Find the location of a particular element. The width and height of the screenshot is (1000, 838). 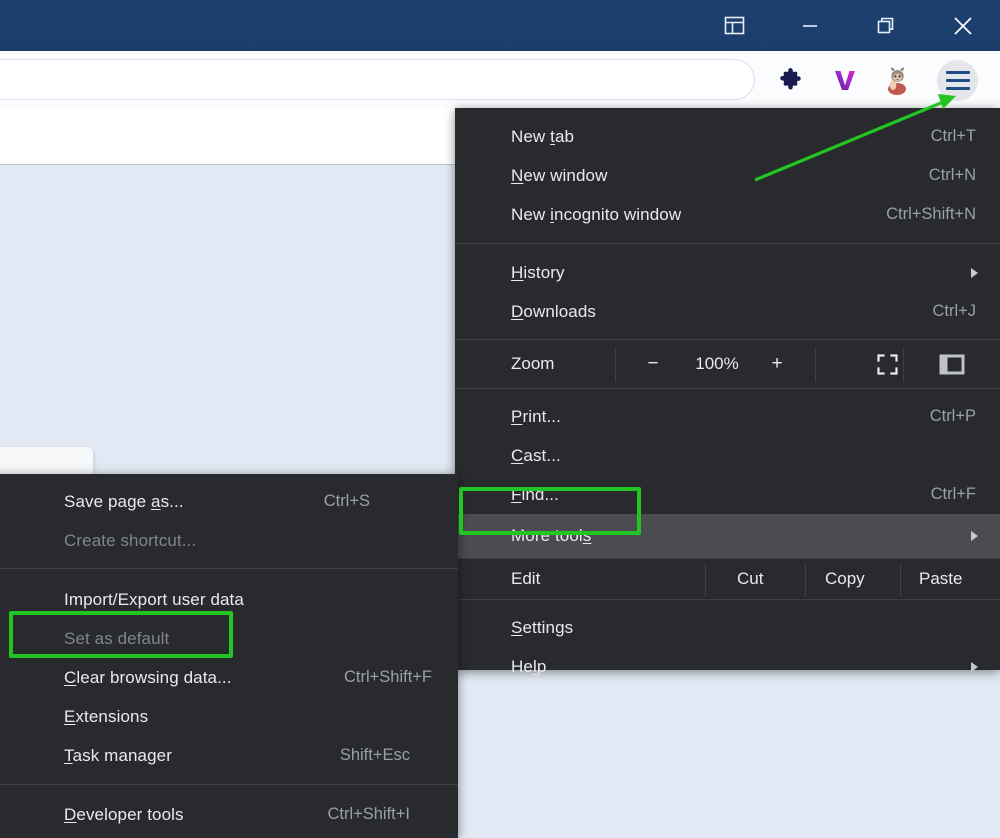

menu-item-import-export-user-data: Import/Export user data is located at coordinates (229, 599).